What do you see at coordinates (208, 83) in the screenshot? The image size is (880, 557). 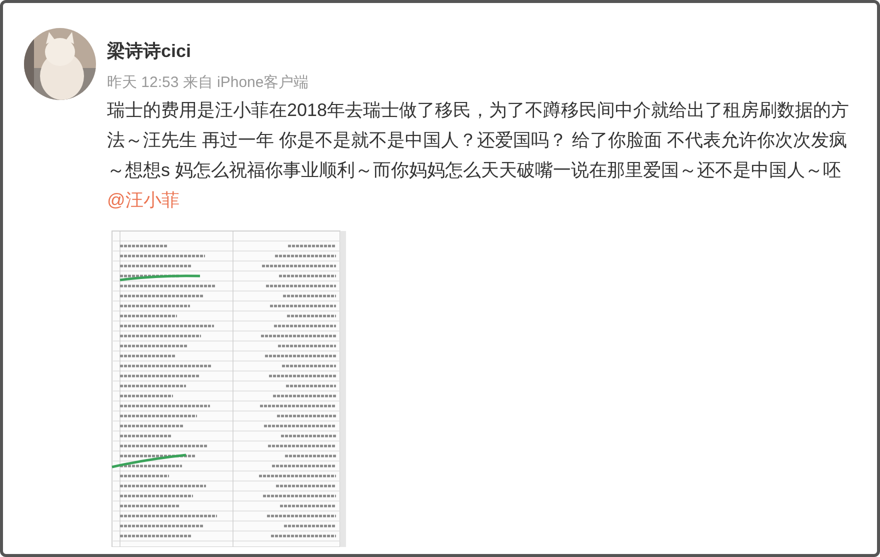 I see `post-meta: 昨天 12:53 来自 iPhone客户端` at bounding box center [208, 83].